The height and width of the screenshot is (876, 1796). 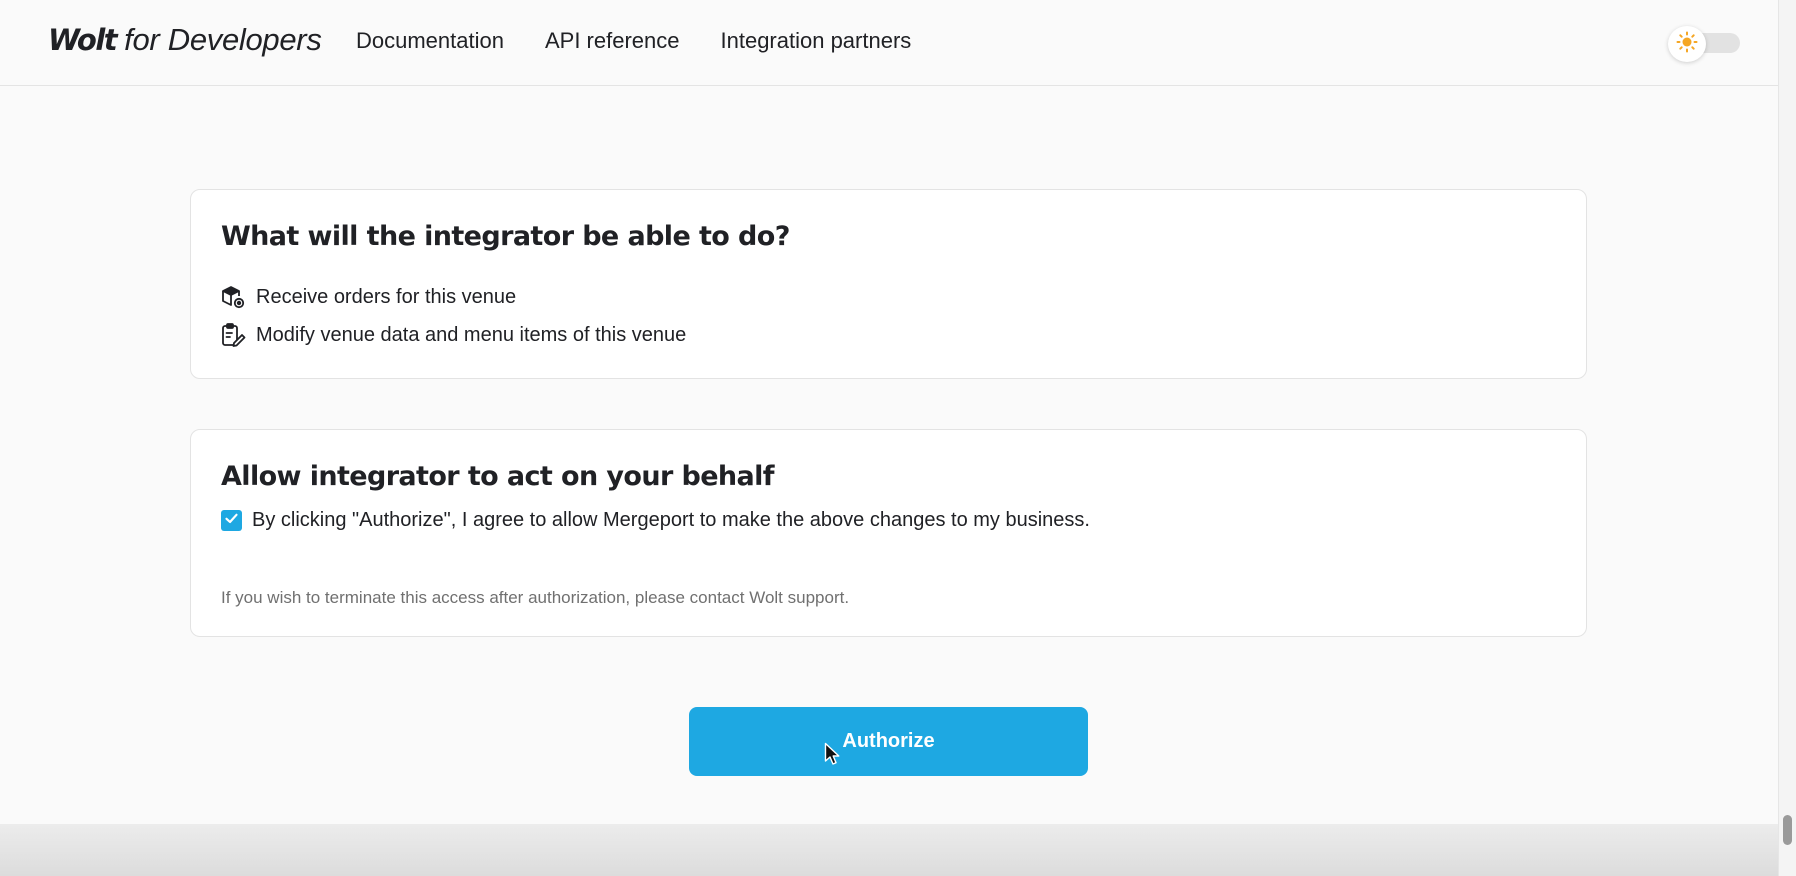 I want to click on brand-for-developers: for Developers, so click(x=223, y=39).